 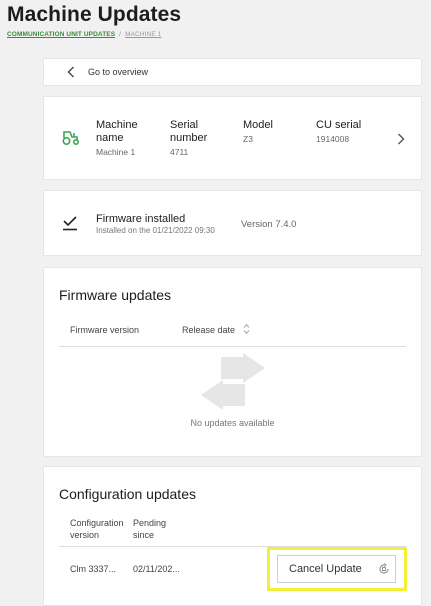 What do you see at coordinates (258, 125) in the screenshot?
I see `model-label: Model` at bounding box center [258, 125].